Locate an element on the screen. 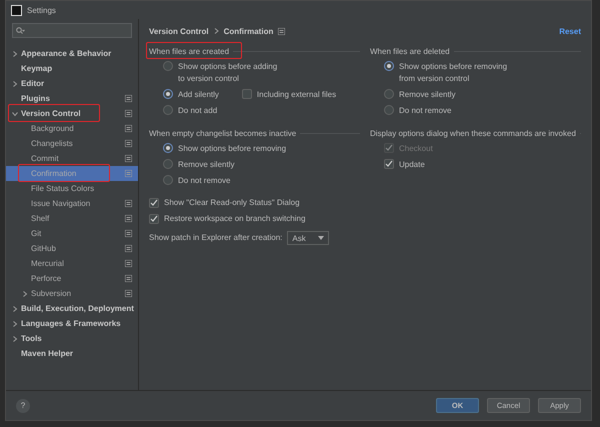 The width and height of the screenshot is (600, 427). tree-item: Perforce is located at coordinates (72, 278).